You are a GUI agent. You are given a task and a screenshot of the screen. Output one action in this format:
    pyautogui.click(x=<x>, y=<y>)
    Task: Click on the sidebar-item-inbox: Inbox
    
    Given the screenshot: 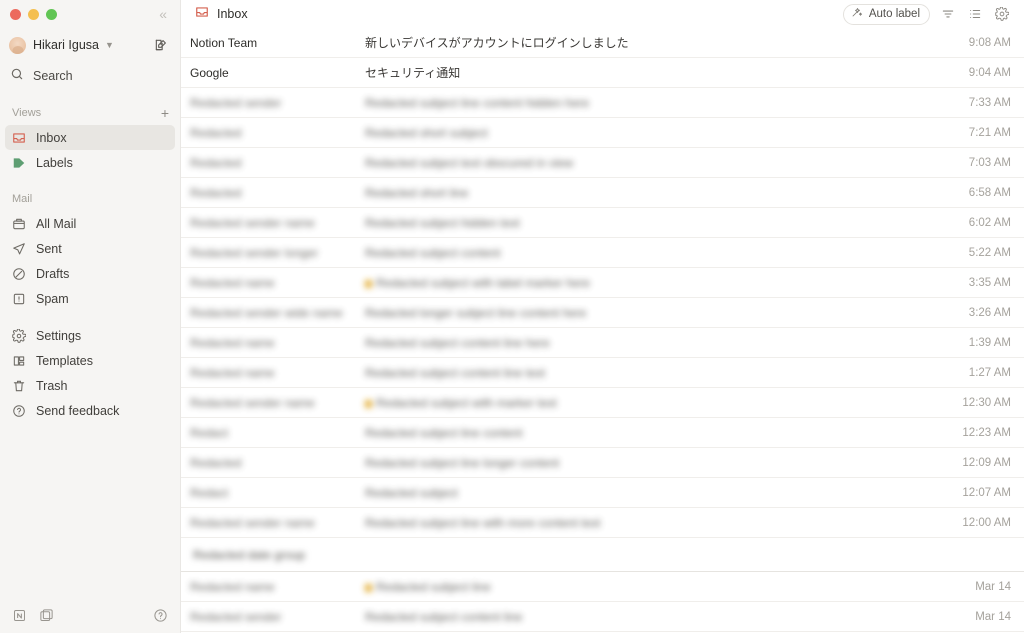 What is the action you would take?
    pyautogui.click(x=90, y=137)
    